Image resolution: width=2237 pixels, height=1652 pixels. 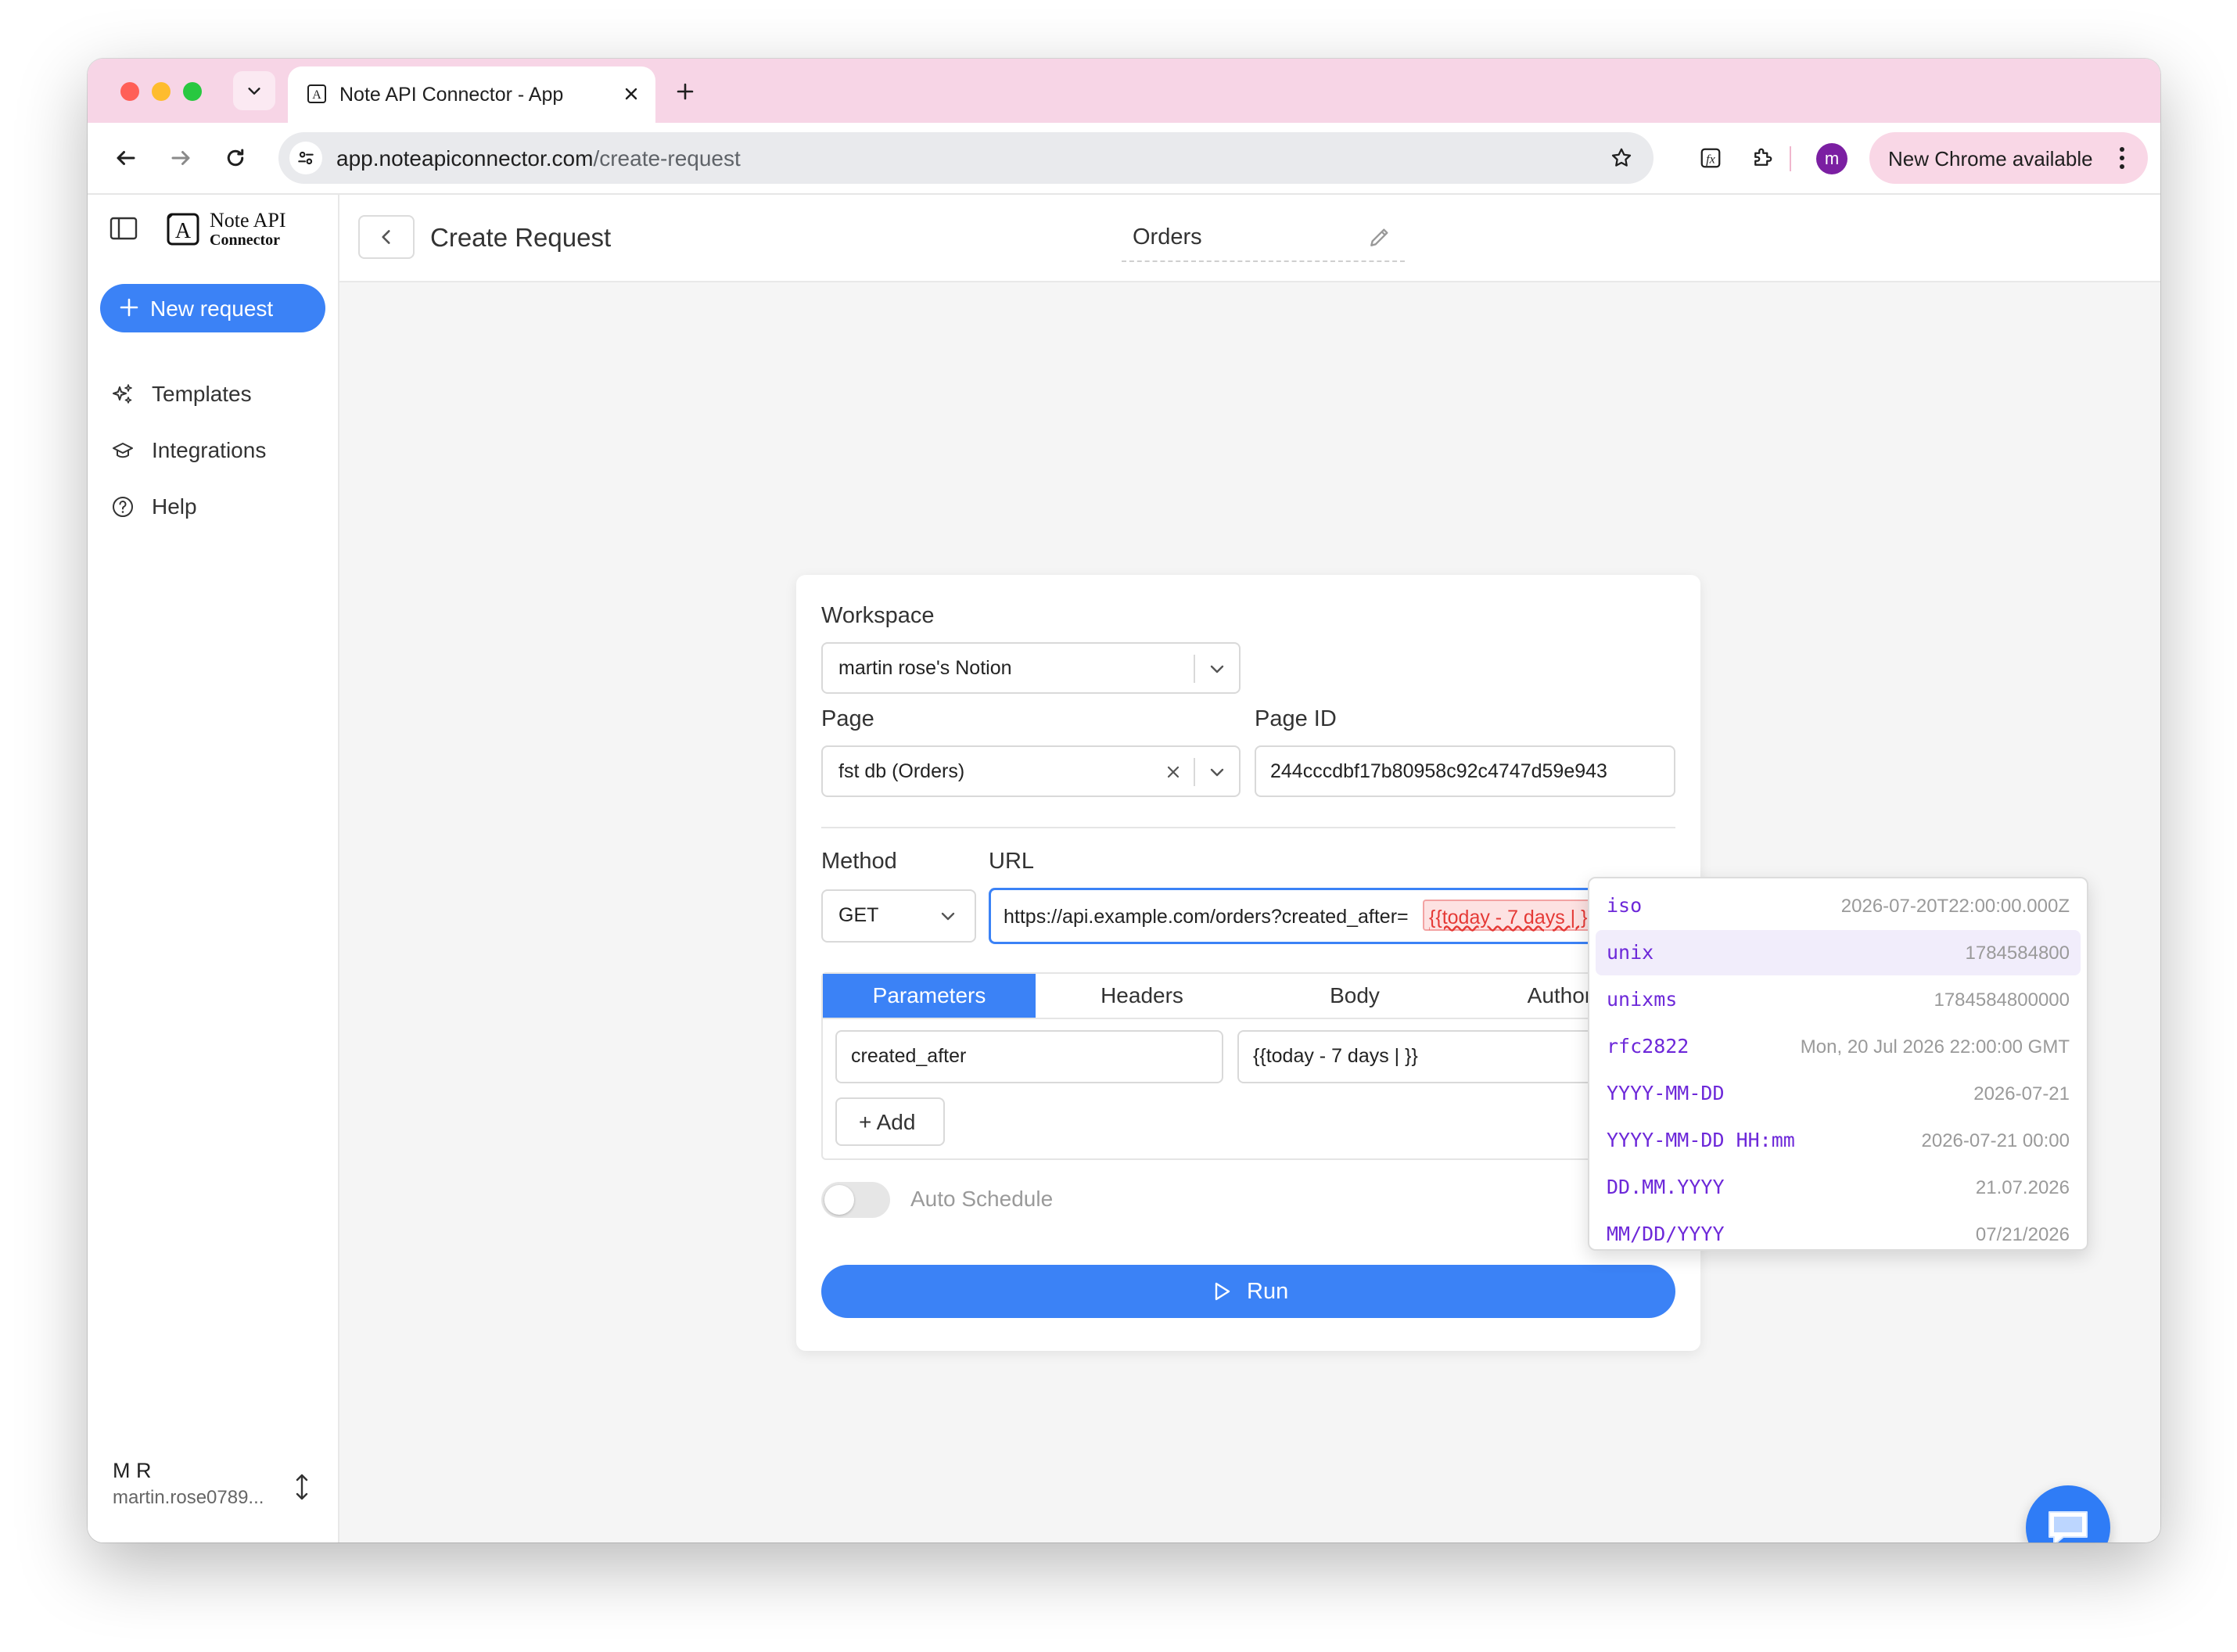 What do you see at coordinates (1168, 237) in the screenshot?
I see `request-name: Orders` at bounding box center [1168, 237].